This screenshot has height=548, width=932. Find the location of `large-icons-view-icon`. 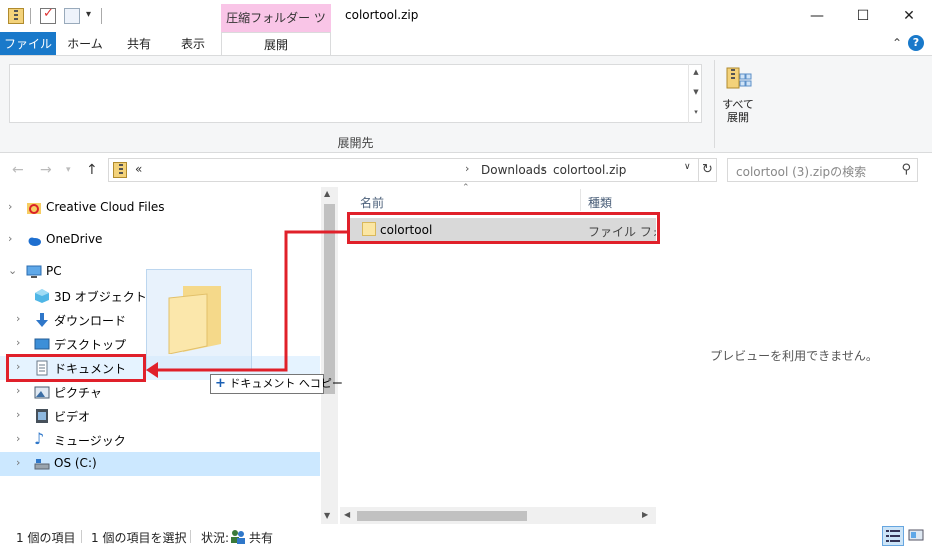

large-icons-view-icon is located at coordinates (917, 536).